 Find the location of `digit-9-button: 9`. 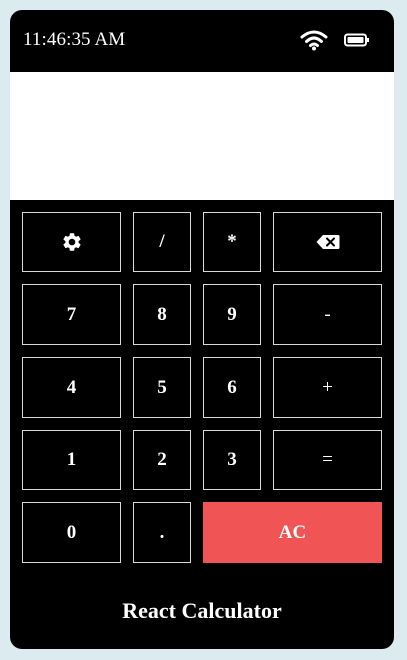

digit-9-button: 9 is located at coordinates (232, 314).